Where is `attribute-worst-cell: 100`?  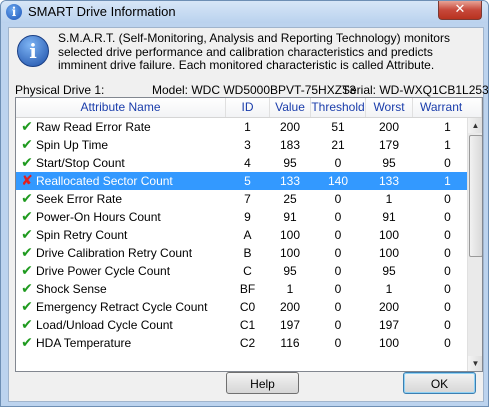 attribute-worst-cell: 100 is located at coordinates (389, 253).